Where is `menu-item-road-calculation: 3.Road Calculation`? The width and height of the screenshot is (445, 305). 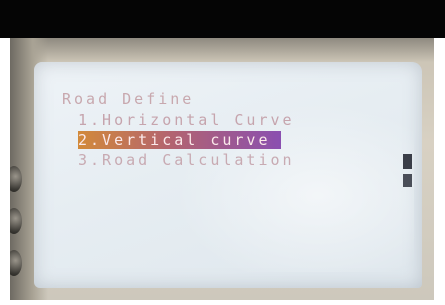 menu-item-road-calculation: 3.Road Calculation is located at coordinates (186, 160).